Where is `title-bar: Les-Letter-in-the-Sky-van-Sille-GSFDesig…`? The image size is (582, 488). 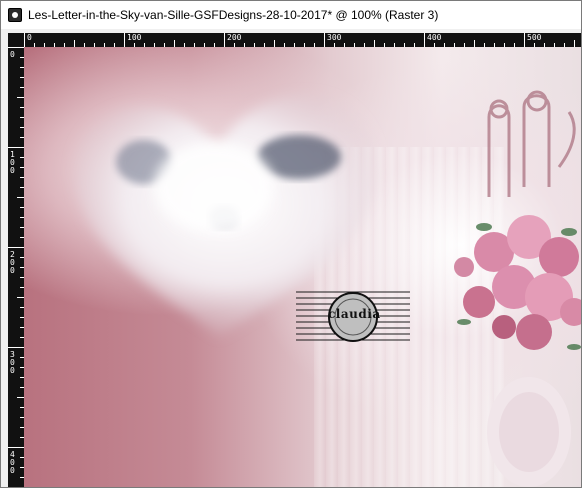
title-bar: Les-Letter-in-the-Sky-van-Sille-GSFDesig… is located at coordinates (291, 15).